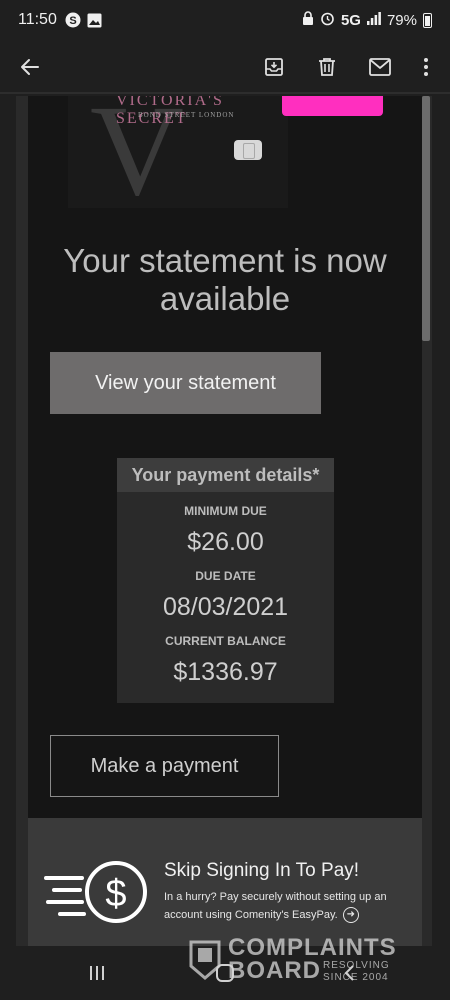  I want to click on network-label: 5G, so click(350, 20).